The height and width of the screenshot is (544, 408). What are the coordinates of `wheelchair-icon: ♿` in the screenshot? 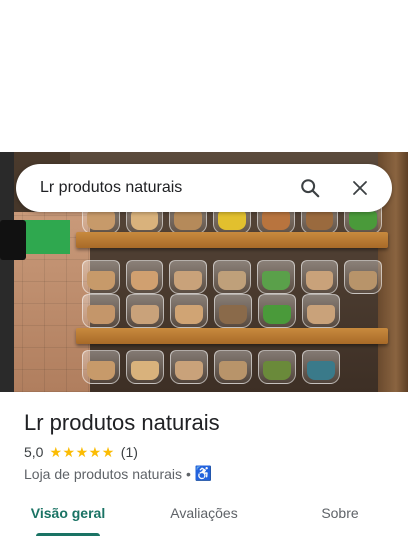 It's located at (203, 473).